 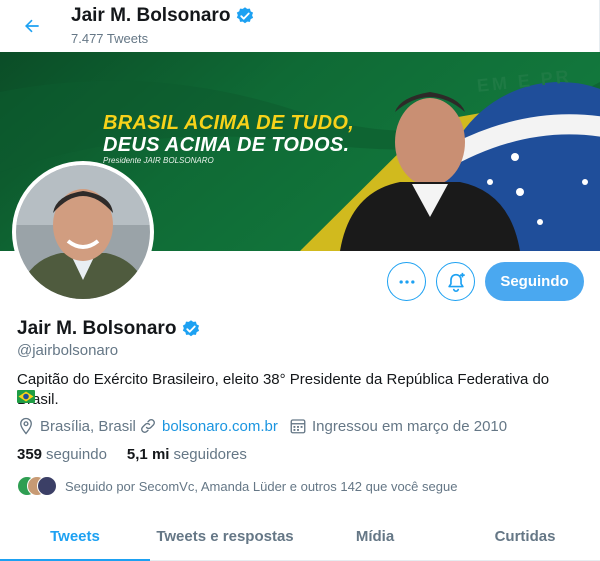 I want to click on header-title-text: Jair M. Bolsonaro, so click(x=151, y=15).